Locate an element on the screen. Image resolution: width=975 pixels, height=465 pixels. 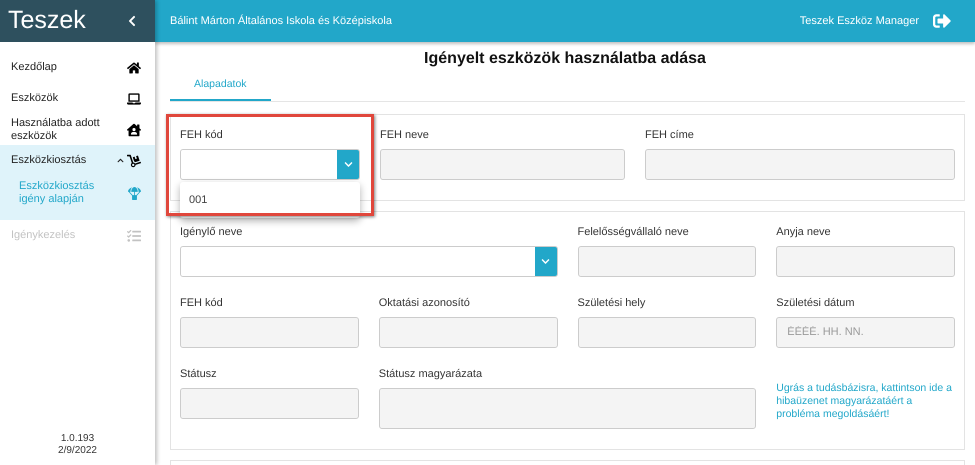
parachute-icon is located at coordinates (134, 193).